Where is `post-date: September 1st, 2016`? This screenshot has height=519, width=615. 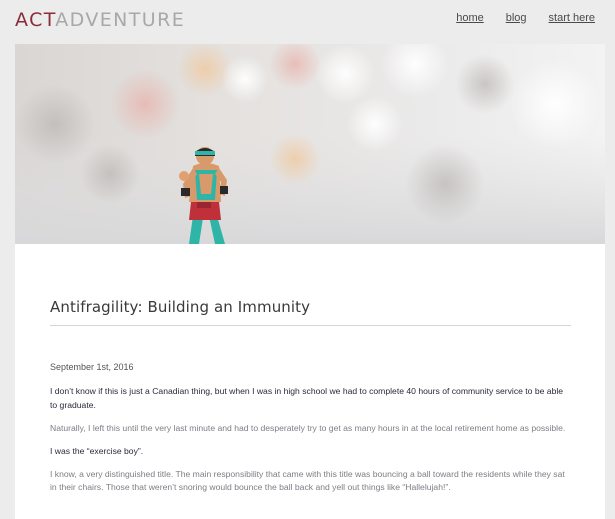 post-date: September 1st, 2016 is located at coordinates (92, 367).